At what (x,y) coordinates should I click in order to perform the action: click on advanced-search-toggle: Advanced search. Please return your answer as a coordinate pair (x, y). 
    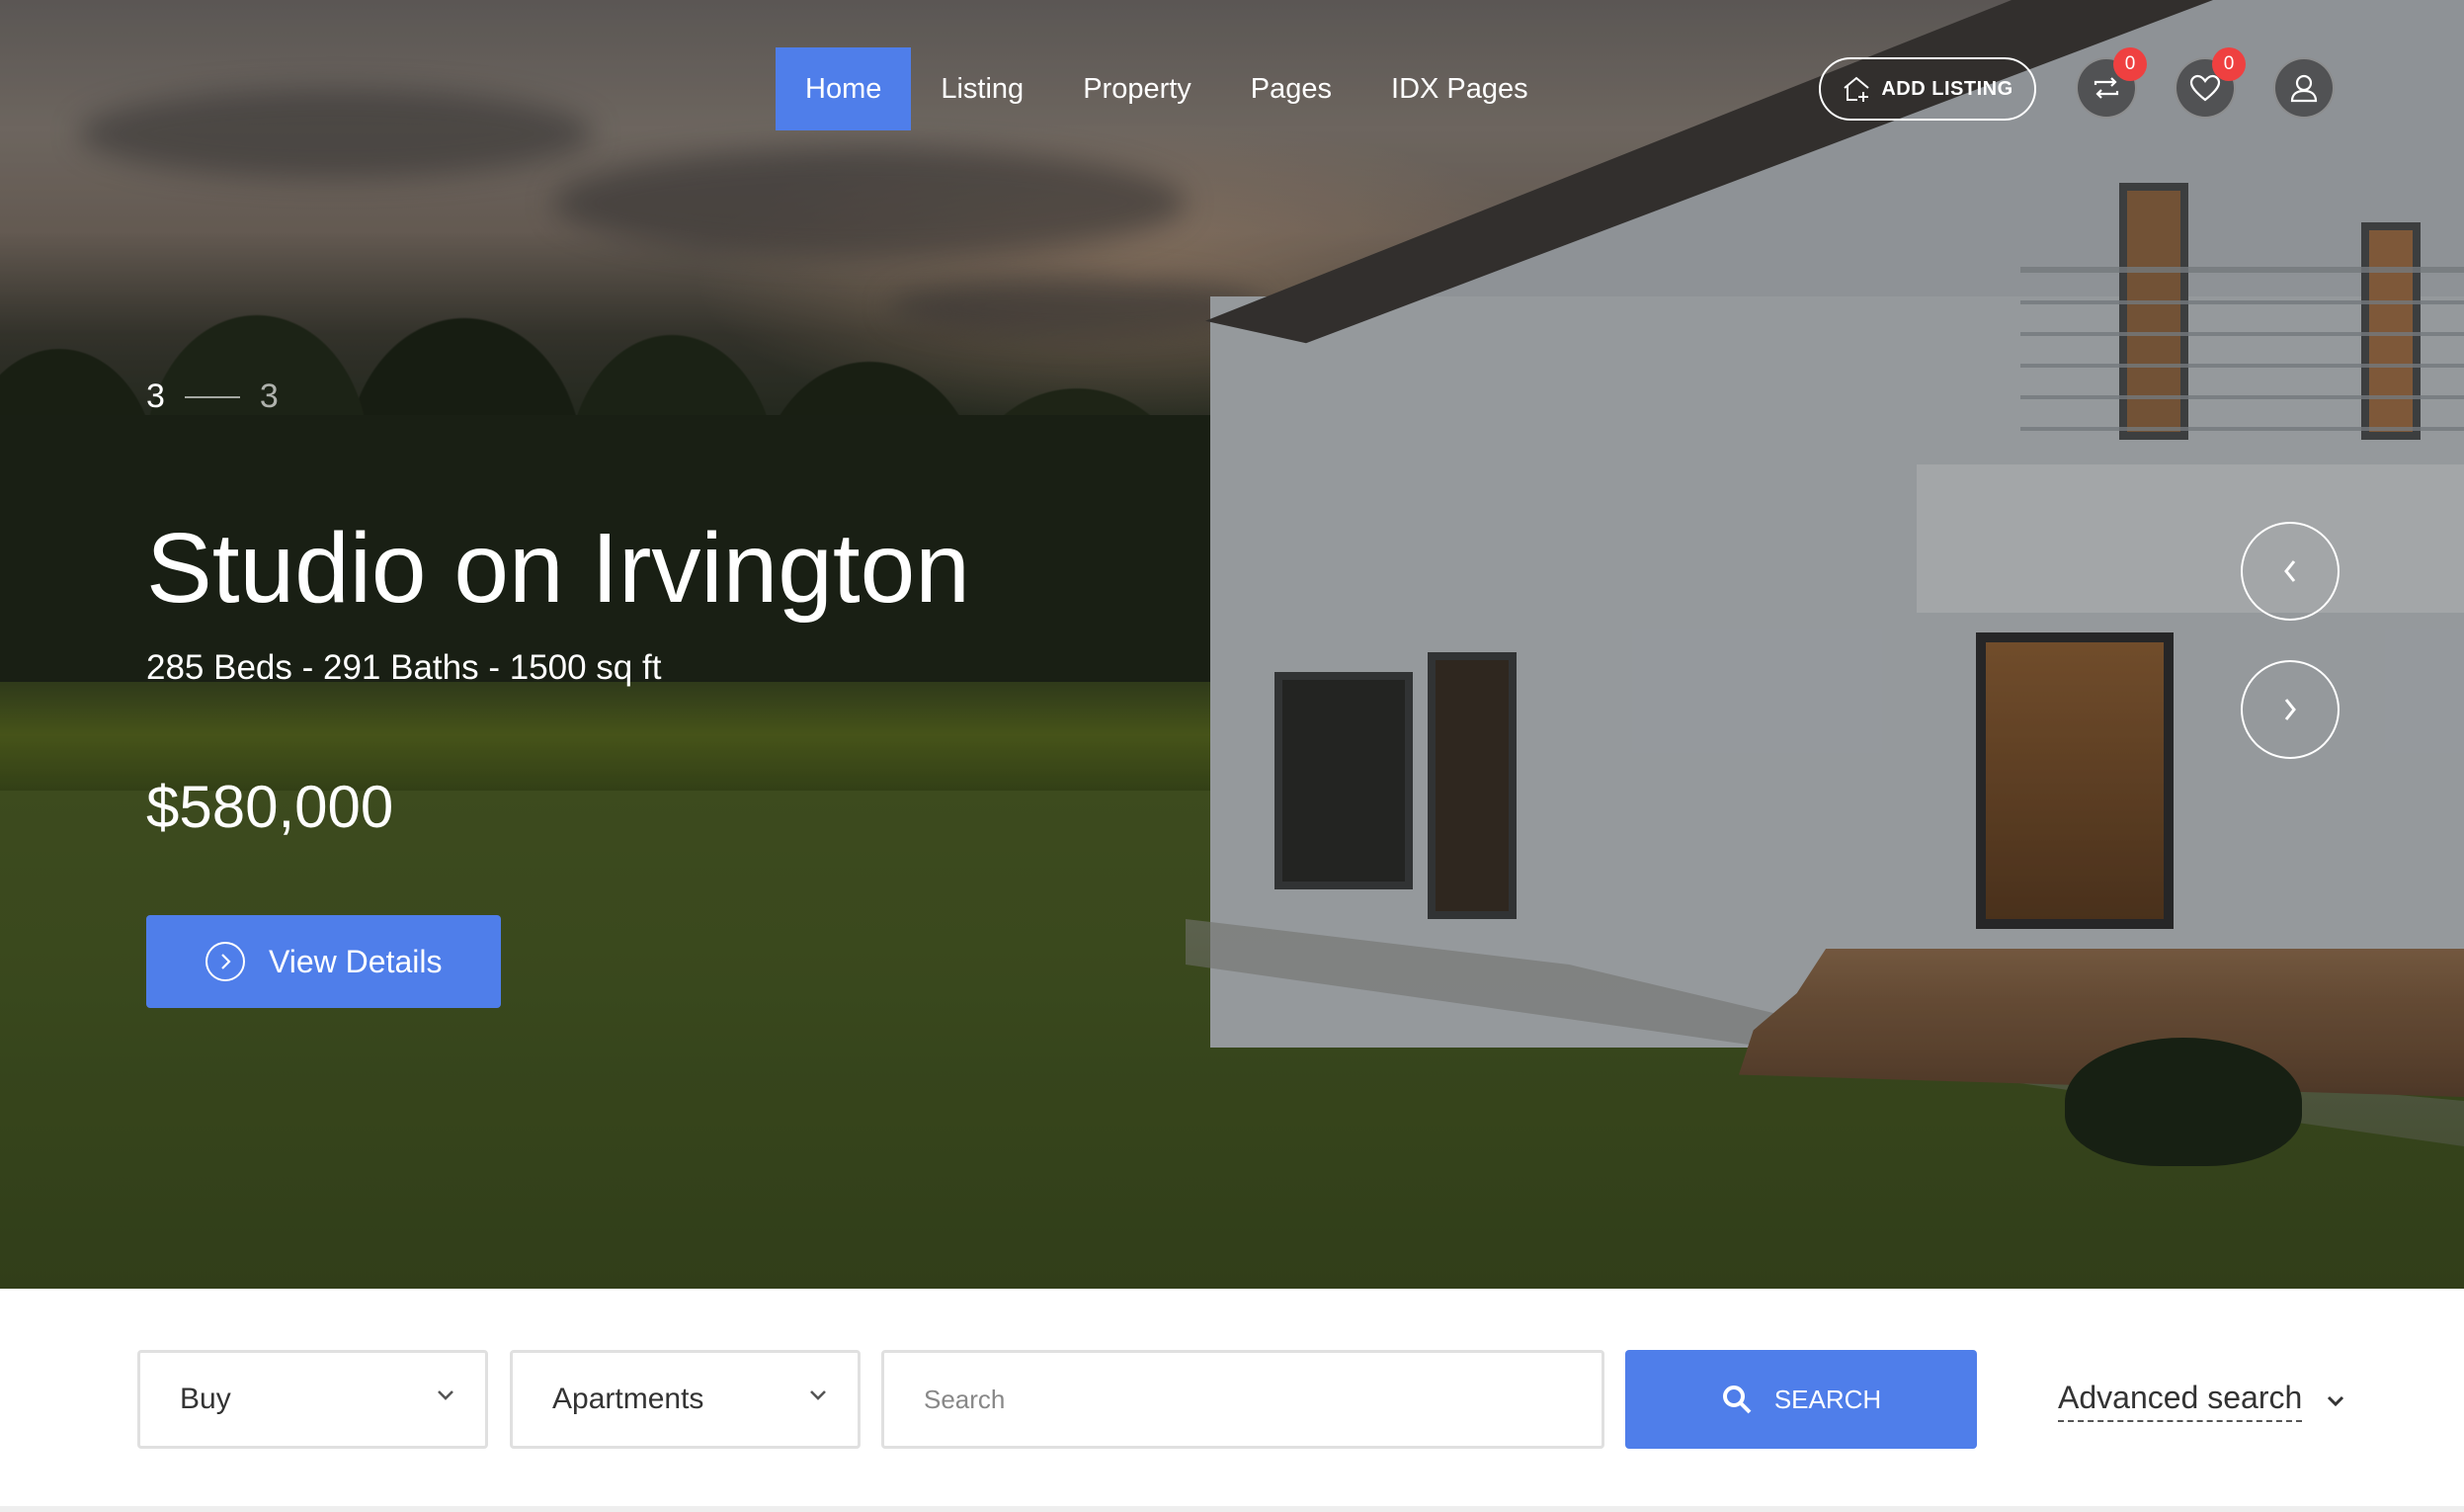
    Looking at the image, I should click on (2201, 1401).